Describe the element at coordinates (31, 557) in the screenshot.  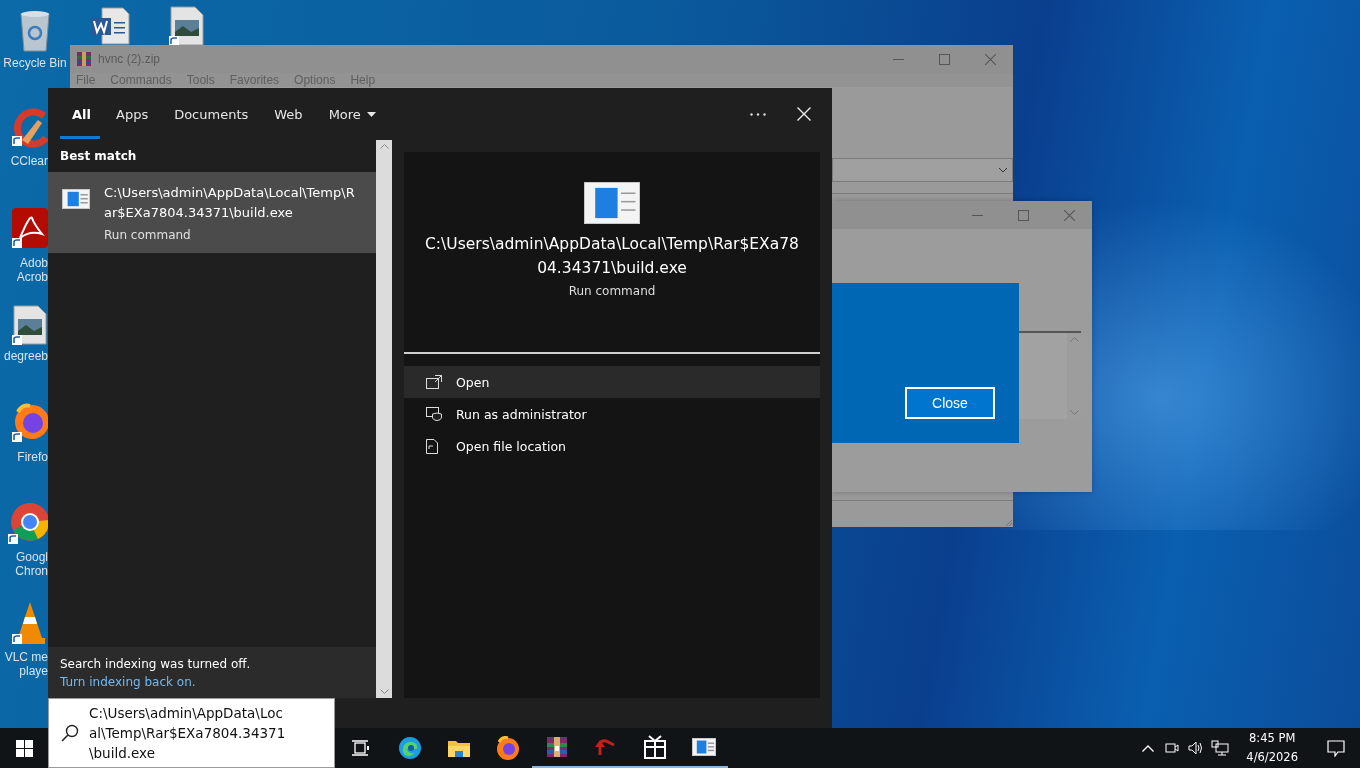
I see `icon-label: Googl` at that location.